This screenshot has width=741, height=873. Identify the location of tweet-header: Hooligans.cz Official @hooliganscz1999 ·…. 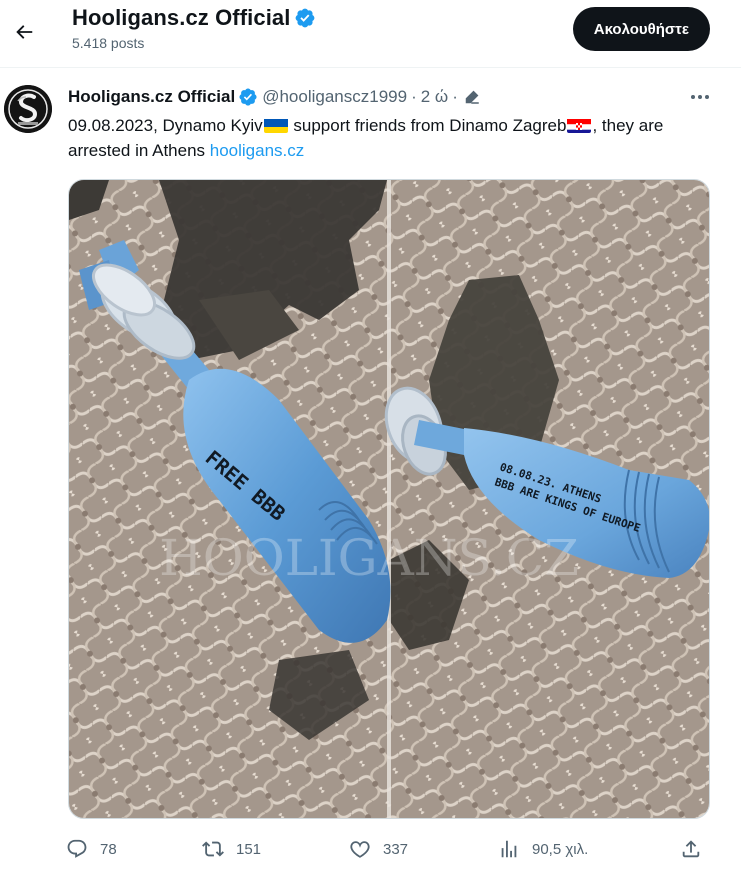
(274, 97).